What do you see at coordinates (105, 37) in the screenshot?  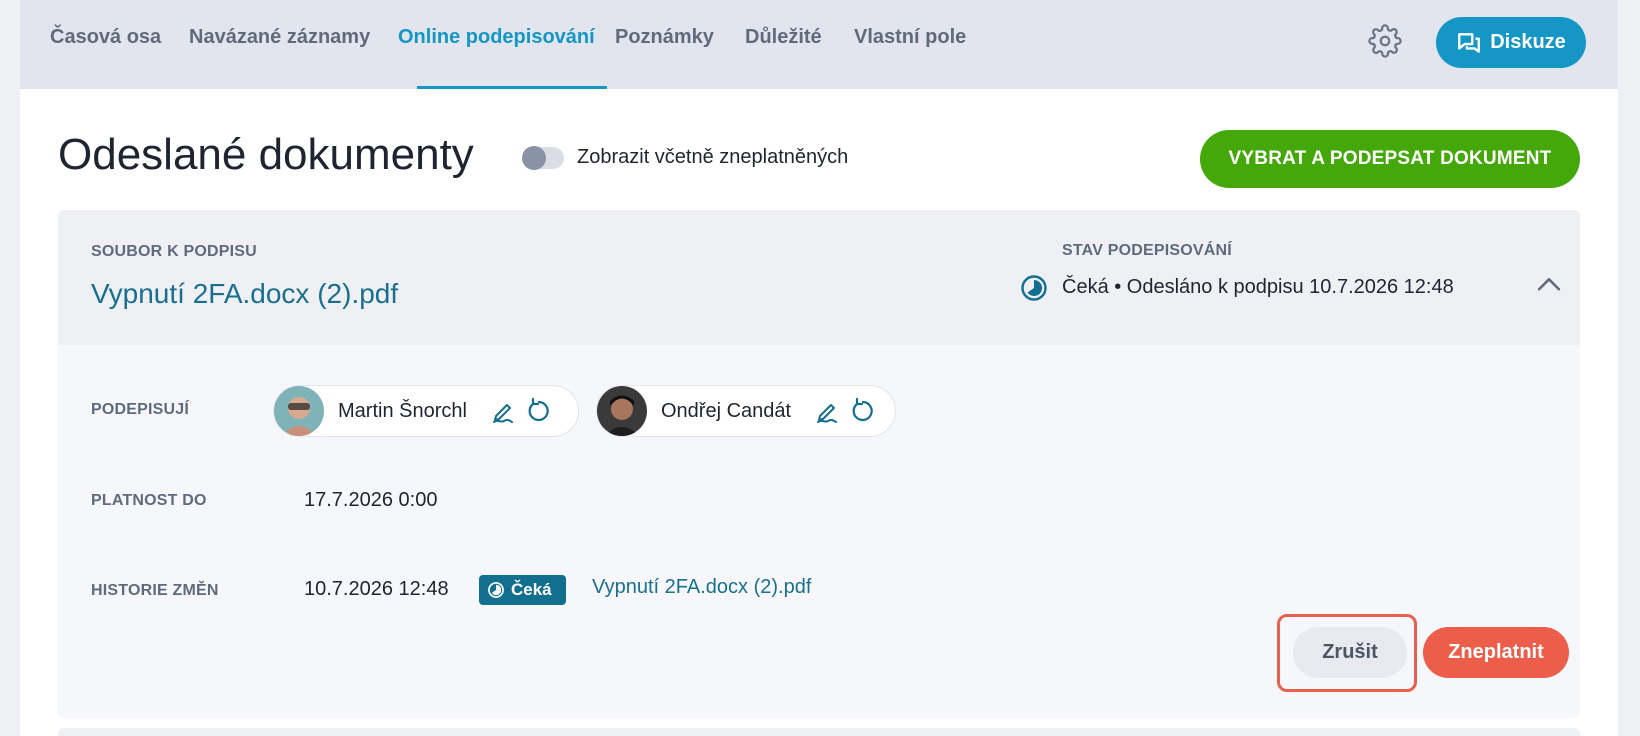 I see `tab-casova-osa: Časová osa` at bounding box center [105, 37].